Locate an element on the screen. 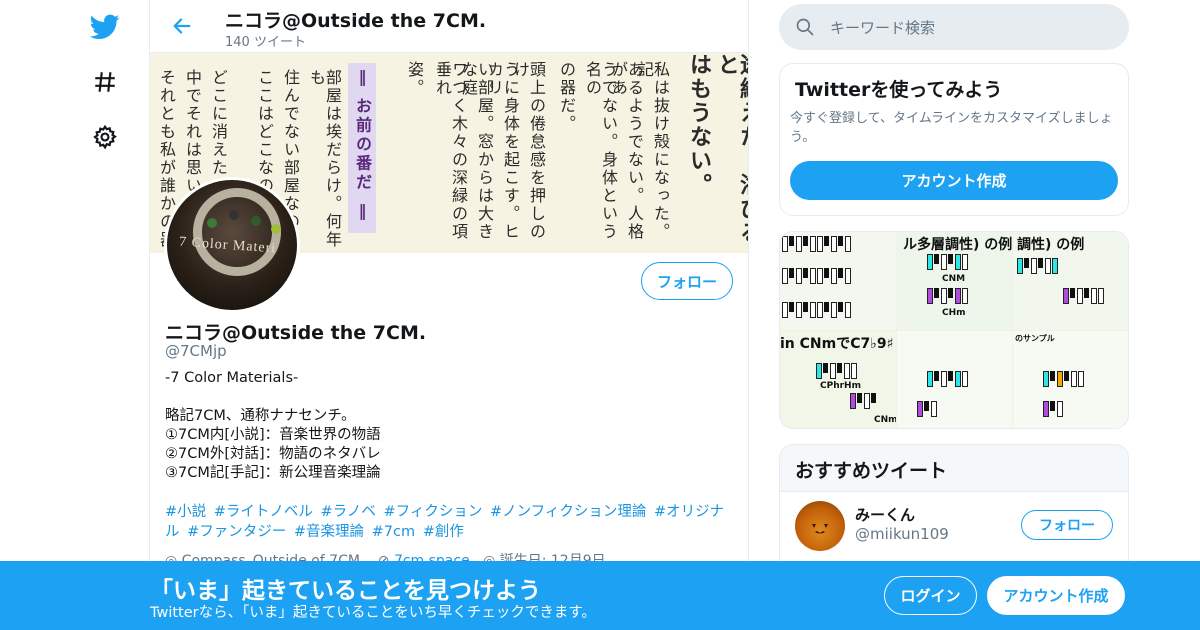  chord-label: CPhrHm is located at coordinates (840, 386).